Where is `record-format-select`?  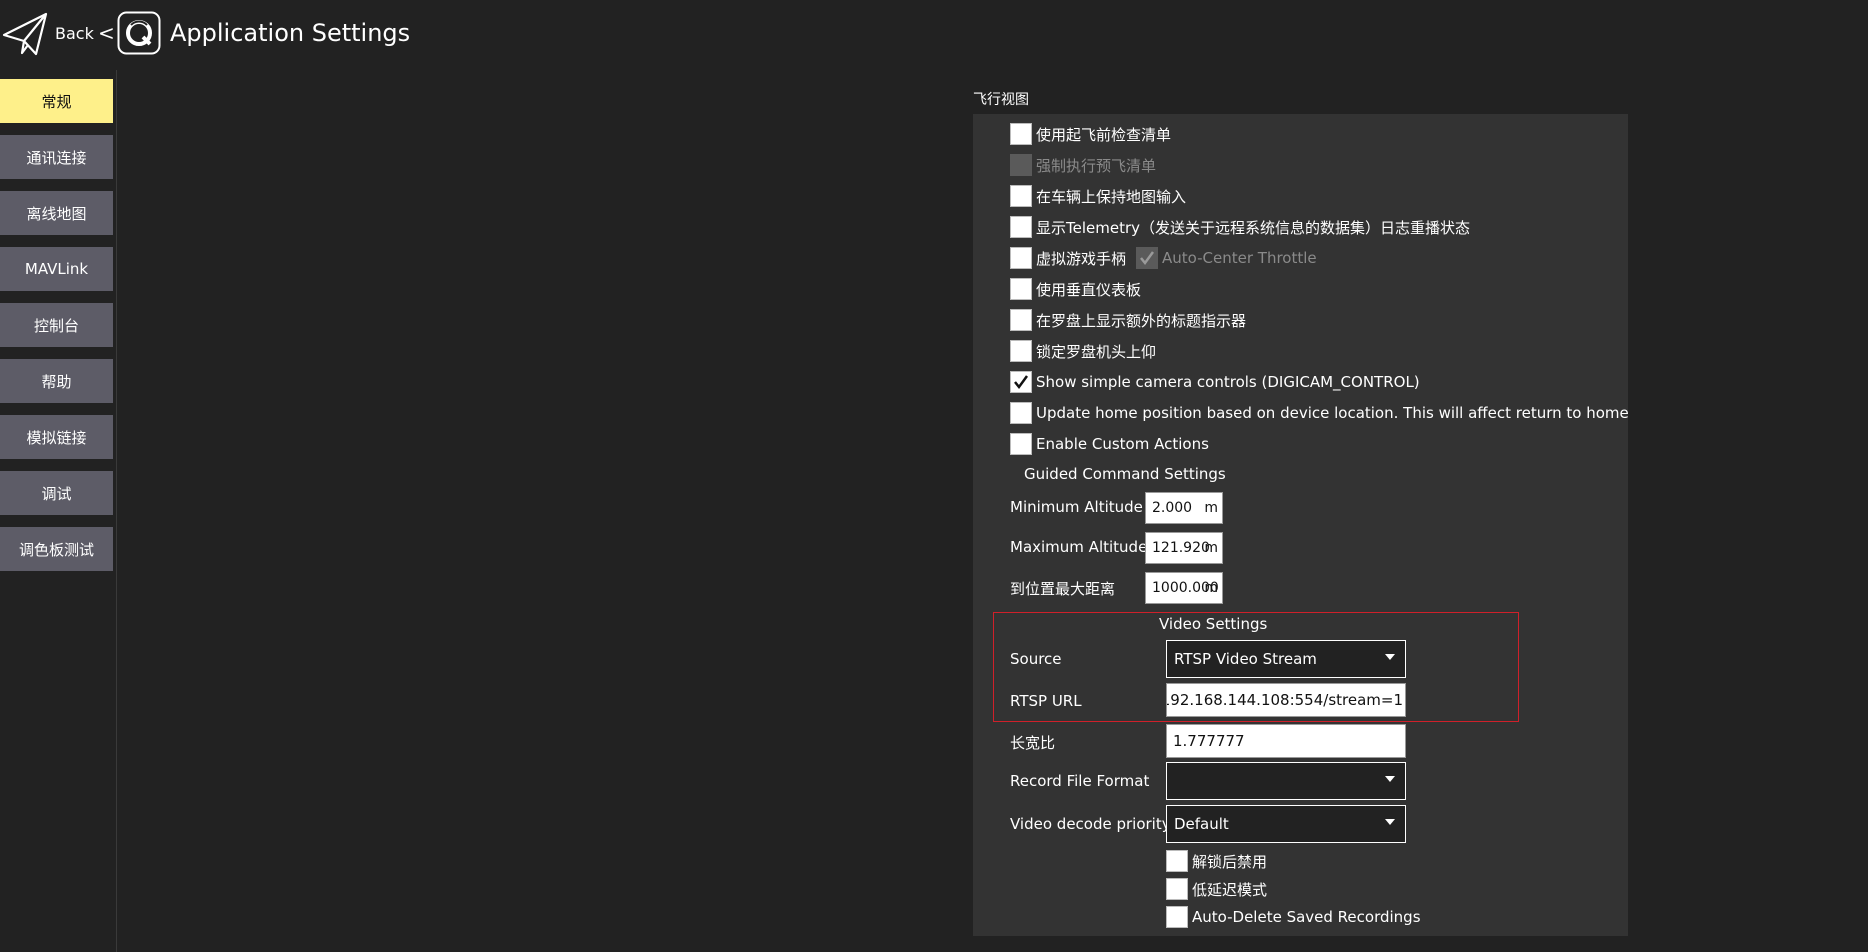 record-format-select is located at coordinates (1286, 781).